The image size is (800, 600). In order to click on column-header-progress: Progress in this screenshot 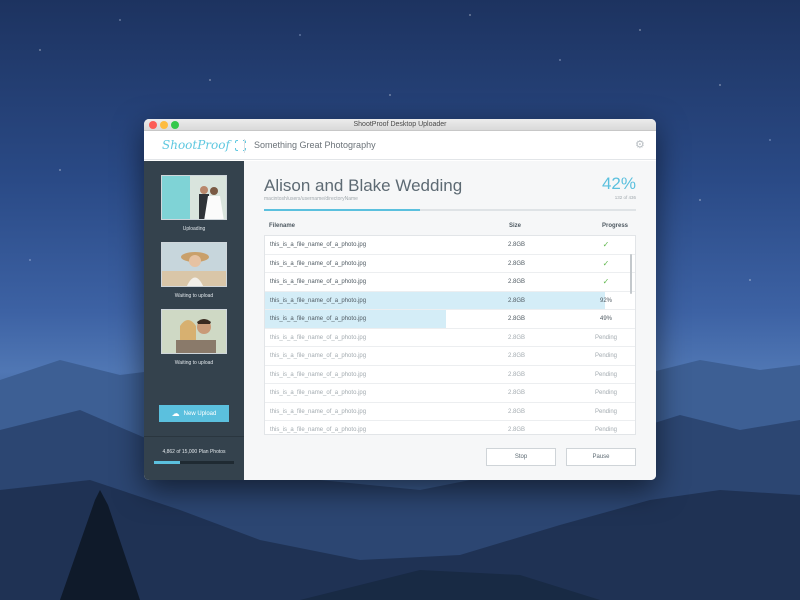, I will do `click(615, 226)`.